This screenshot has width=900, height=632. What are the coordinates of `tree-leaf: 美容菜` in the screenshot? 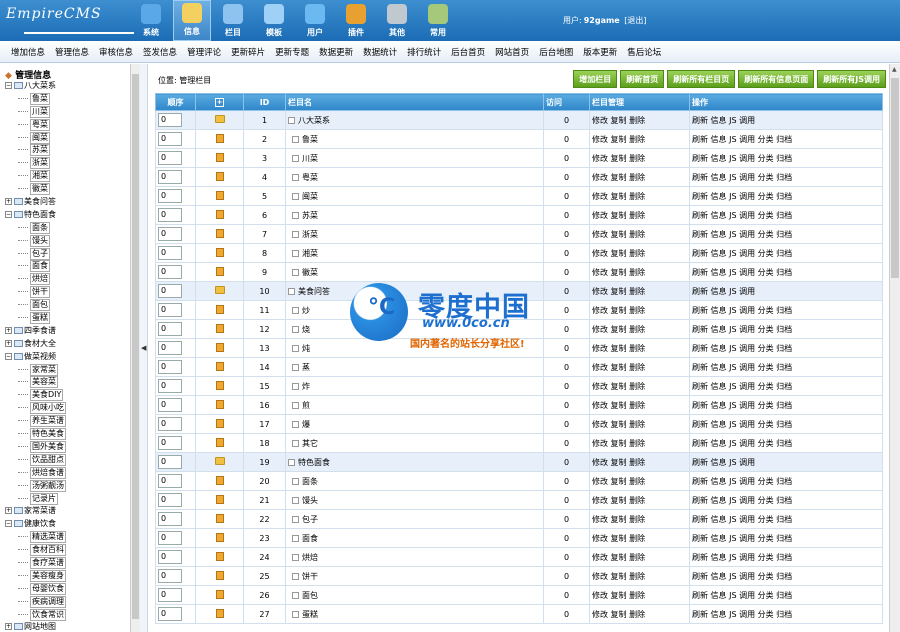 It's located at (69, 382).